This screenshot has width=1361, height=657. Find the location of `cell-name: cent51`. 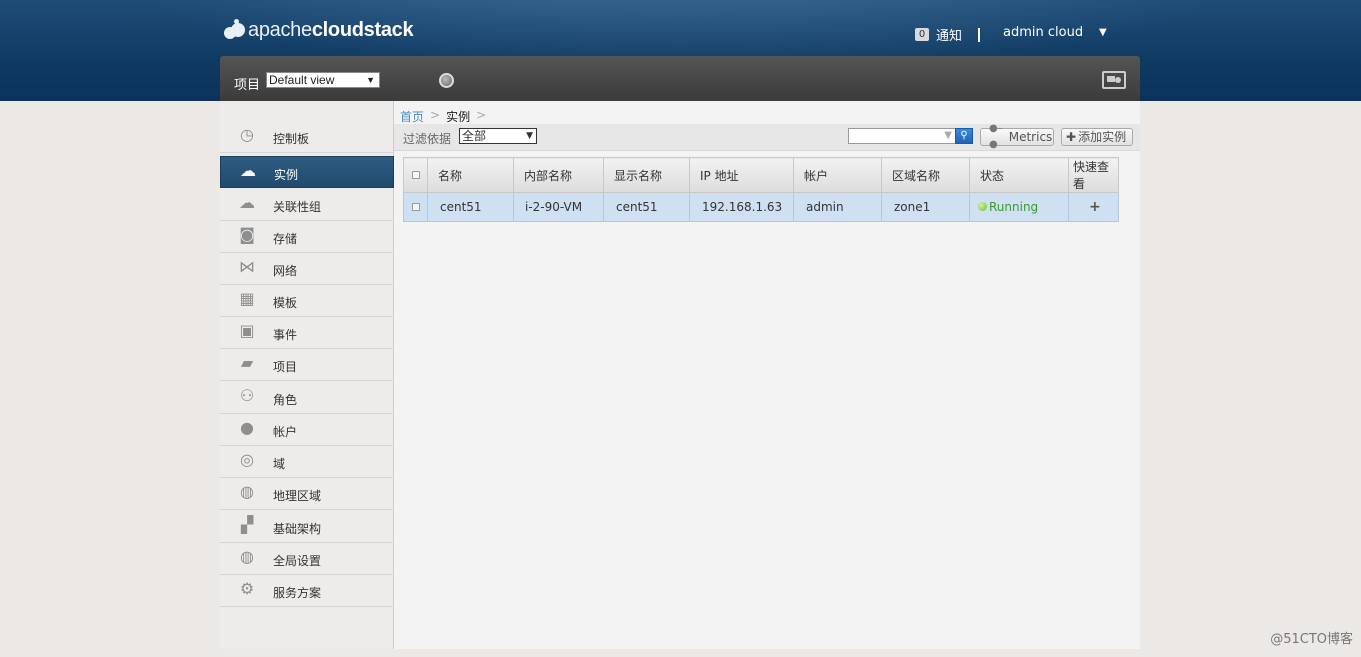

cell-name: cent51 is located at coordinates (470, 207).